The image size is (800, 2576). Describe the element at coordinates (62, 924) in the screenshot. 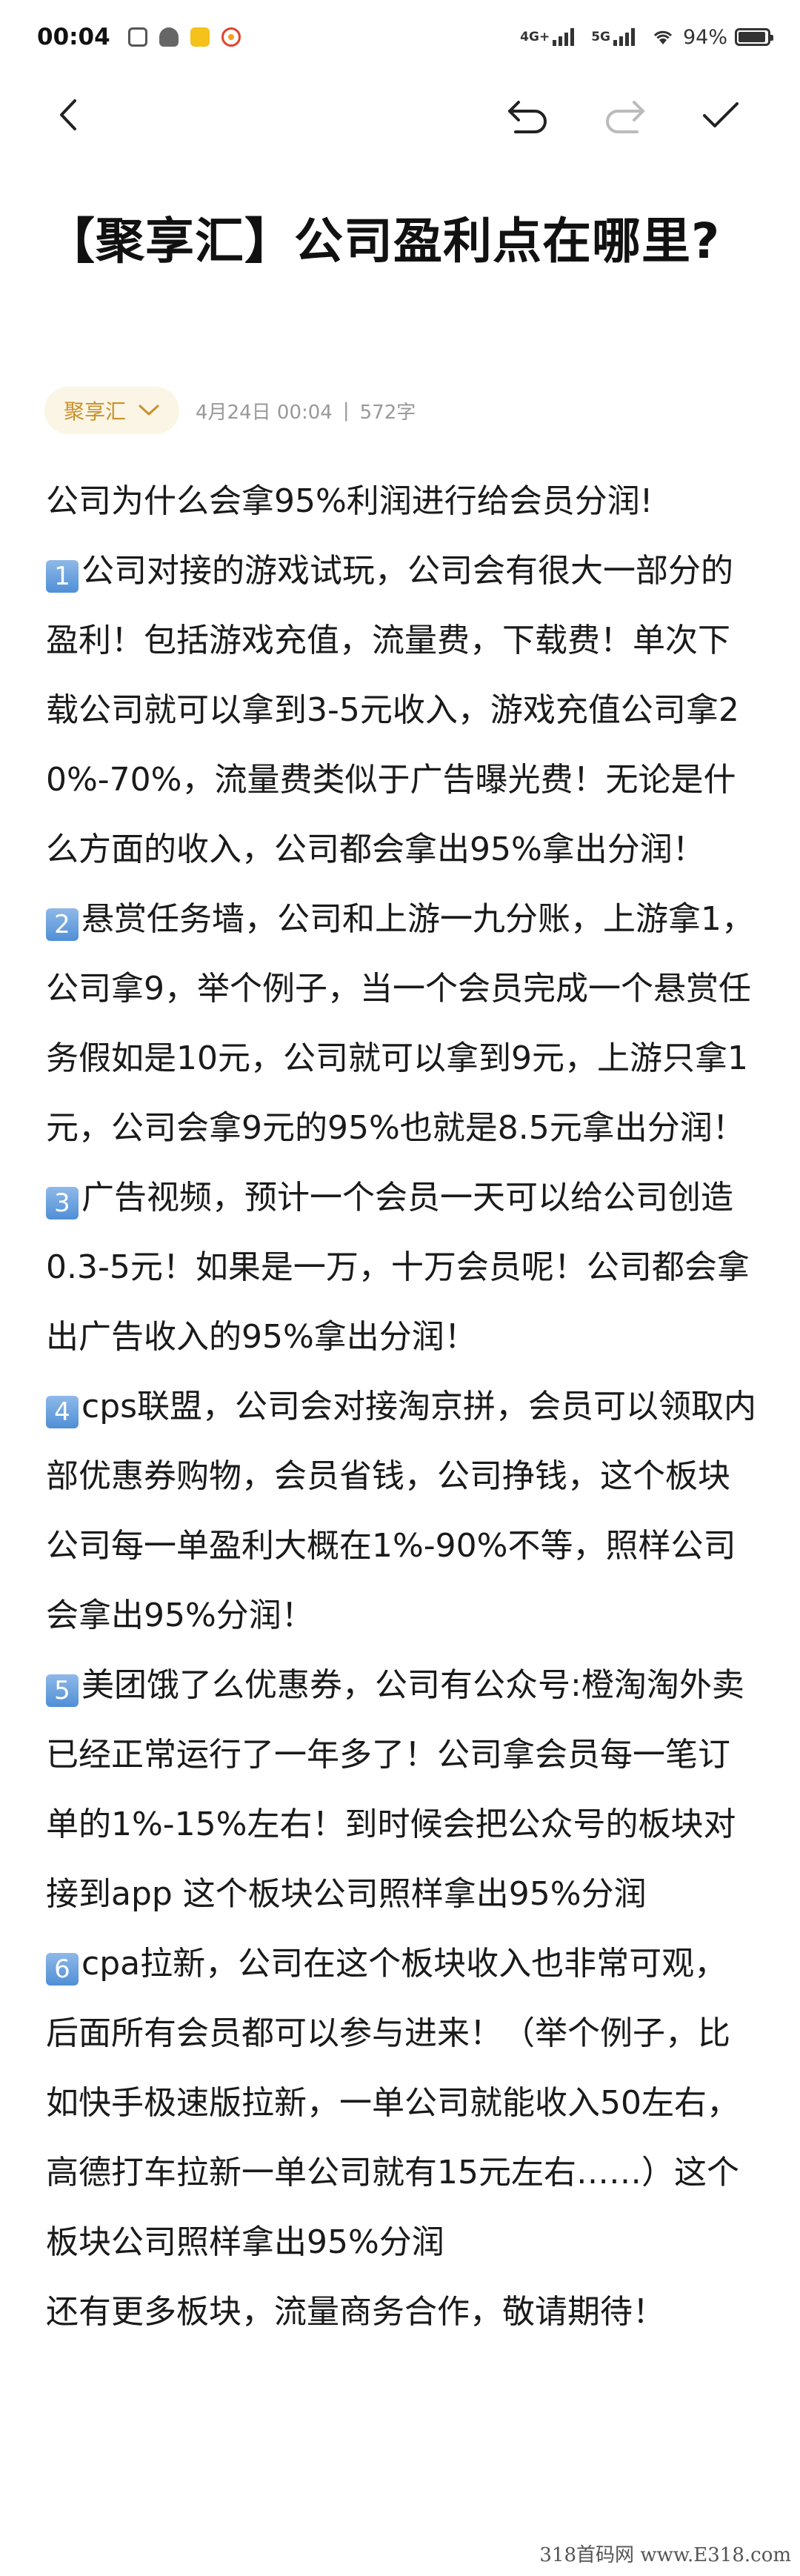

I see `number-badge-icon: 2` at that location.